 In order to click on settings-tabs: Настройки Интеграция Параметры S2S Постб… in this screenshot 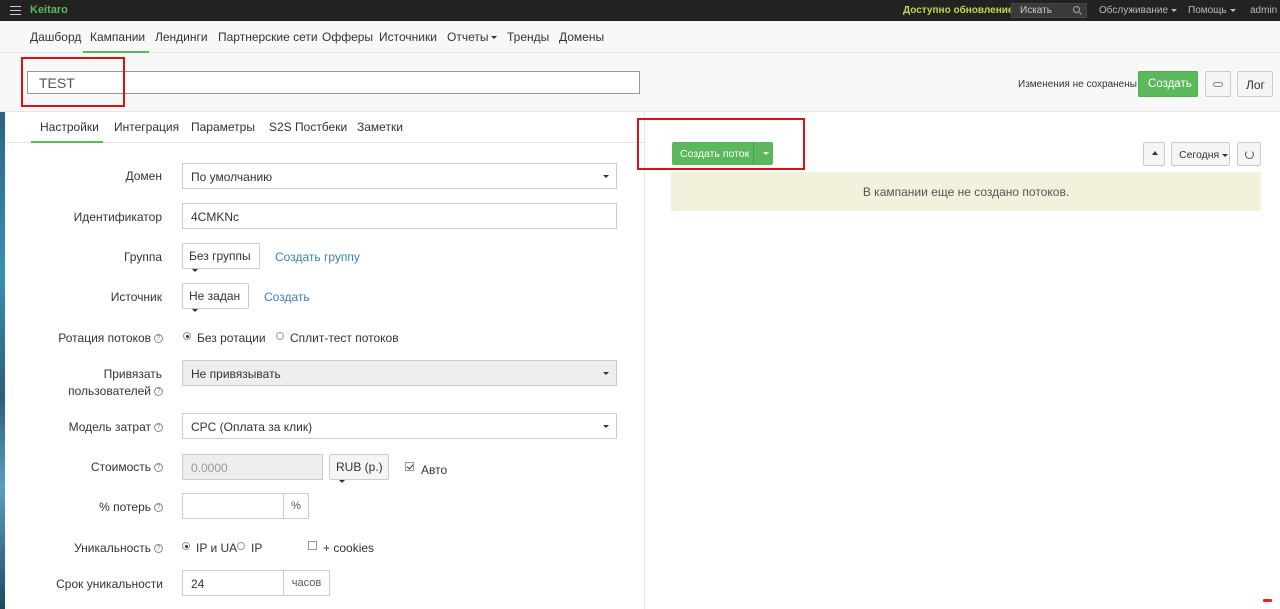, I will do `click(325, 127)`.